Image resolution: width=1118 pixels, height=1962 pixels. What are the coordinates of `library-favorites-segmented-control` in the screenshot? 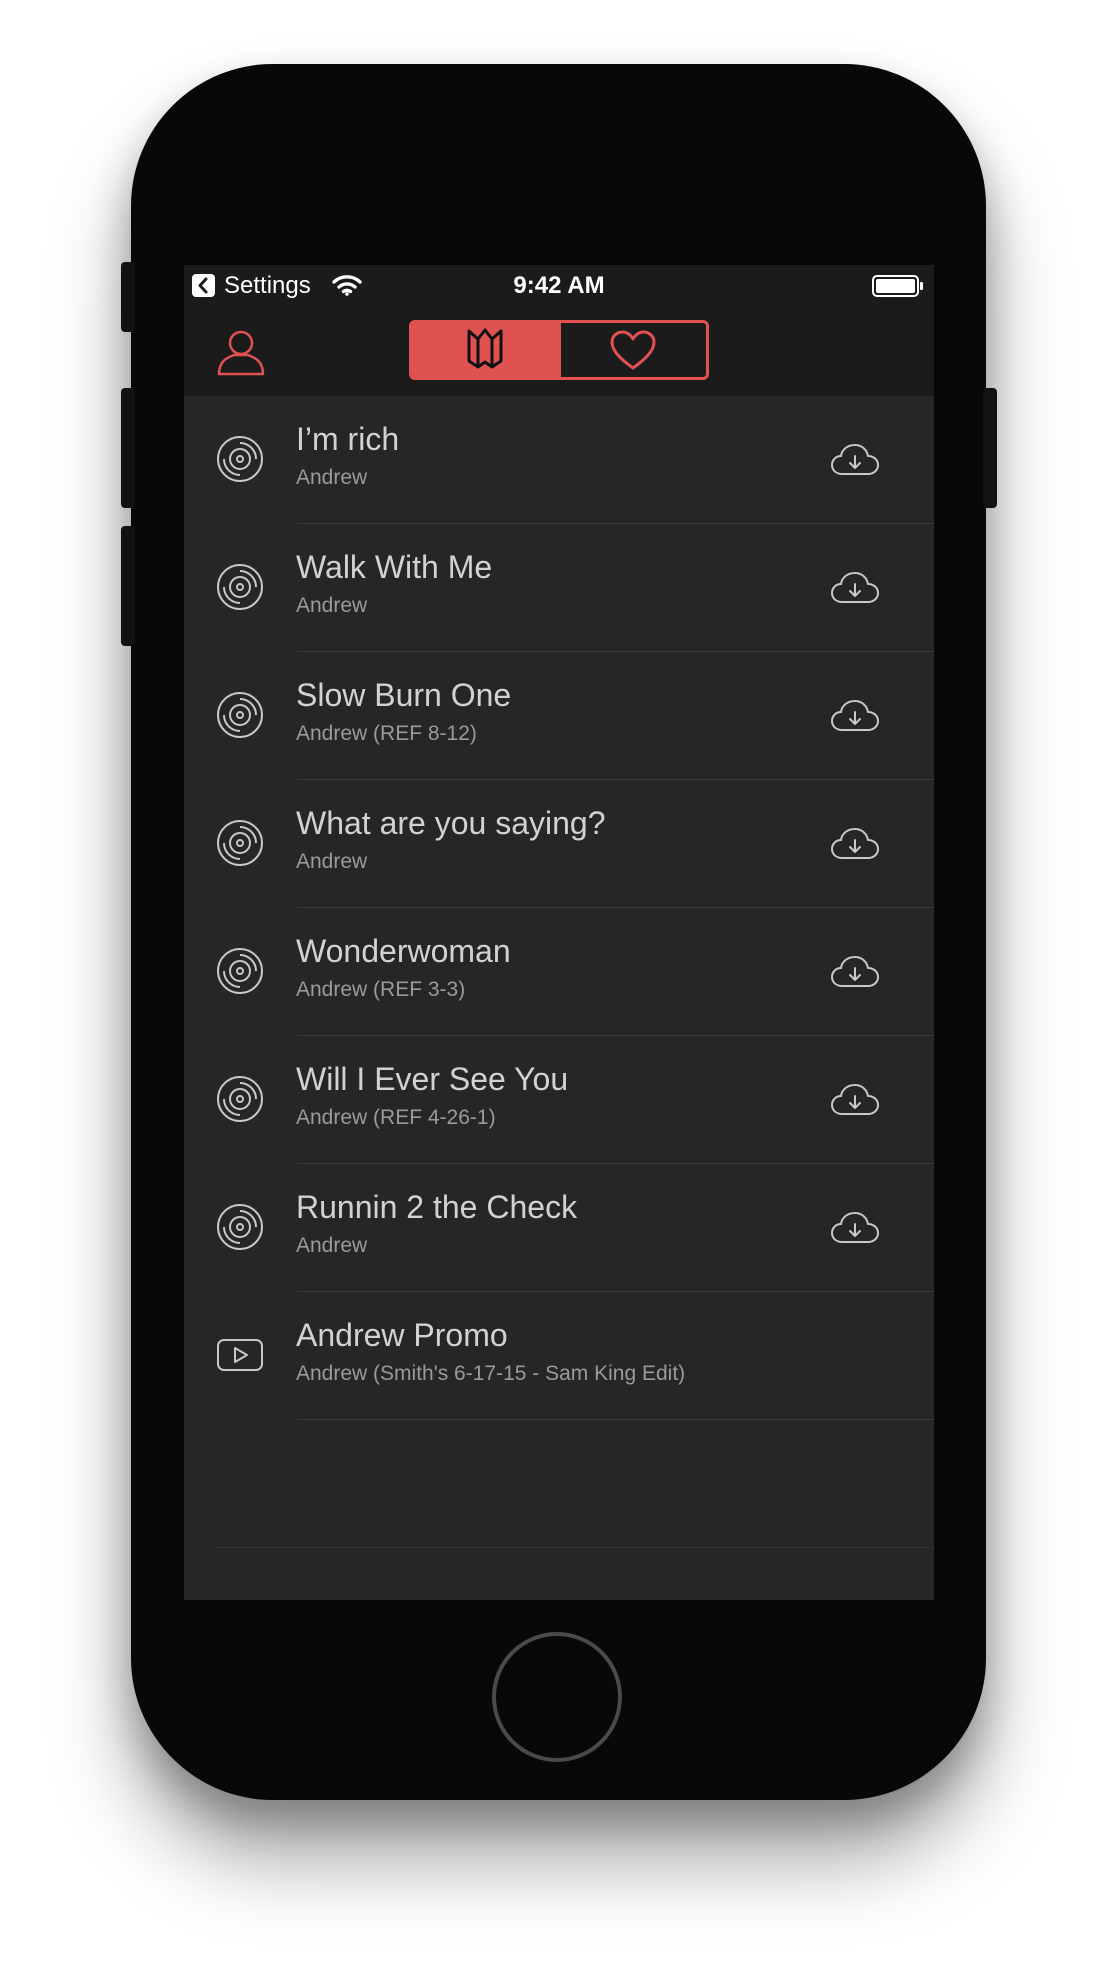 It's located at (559, 350).